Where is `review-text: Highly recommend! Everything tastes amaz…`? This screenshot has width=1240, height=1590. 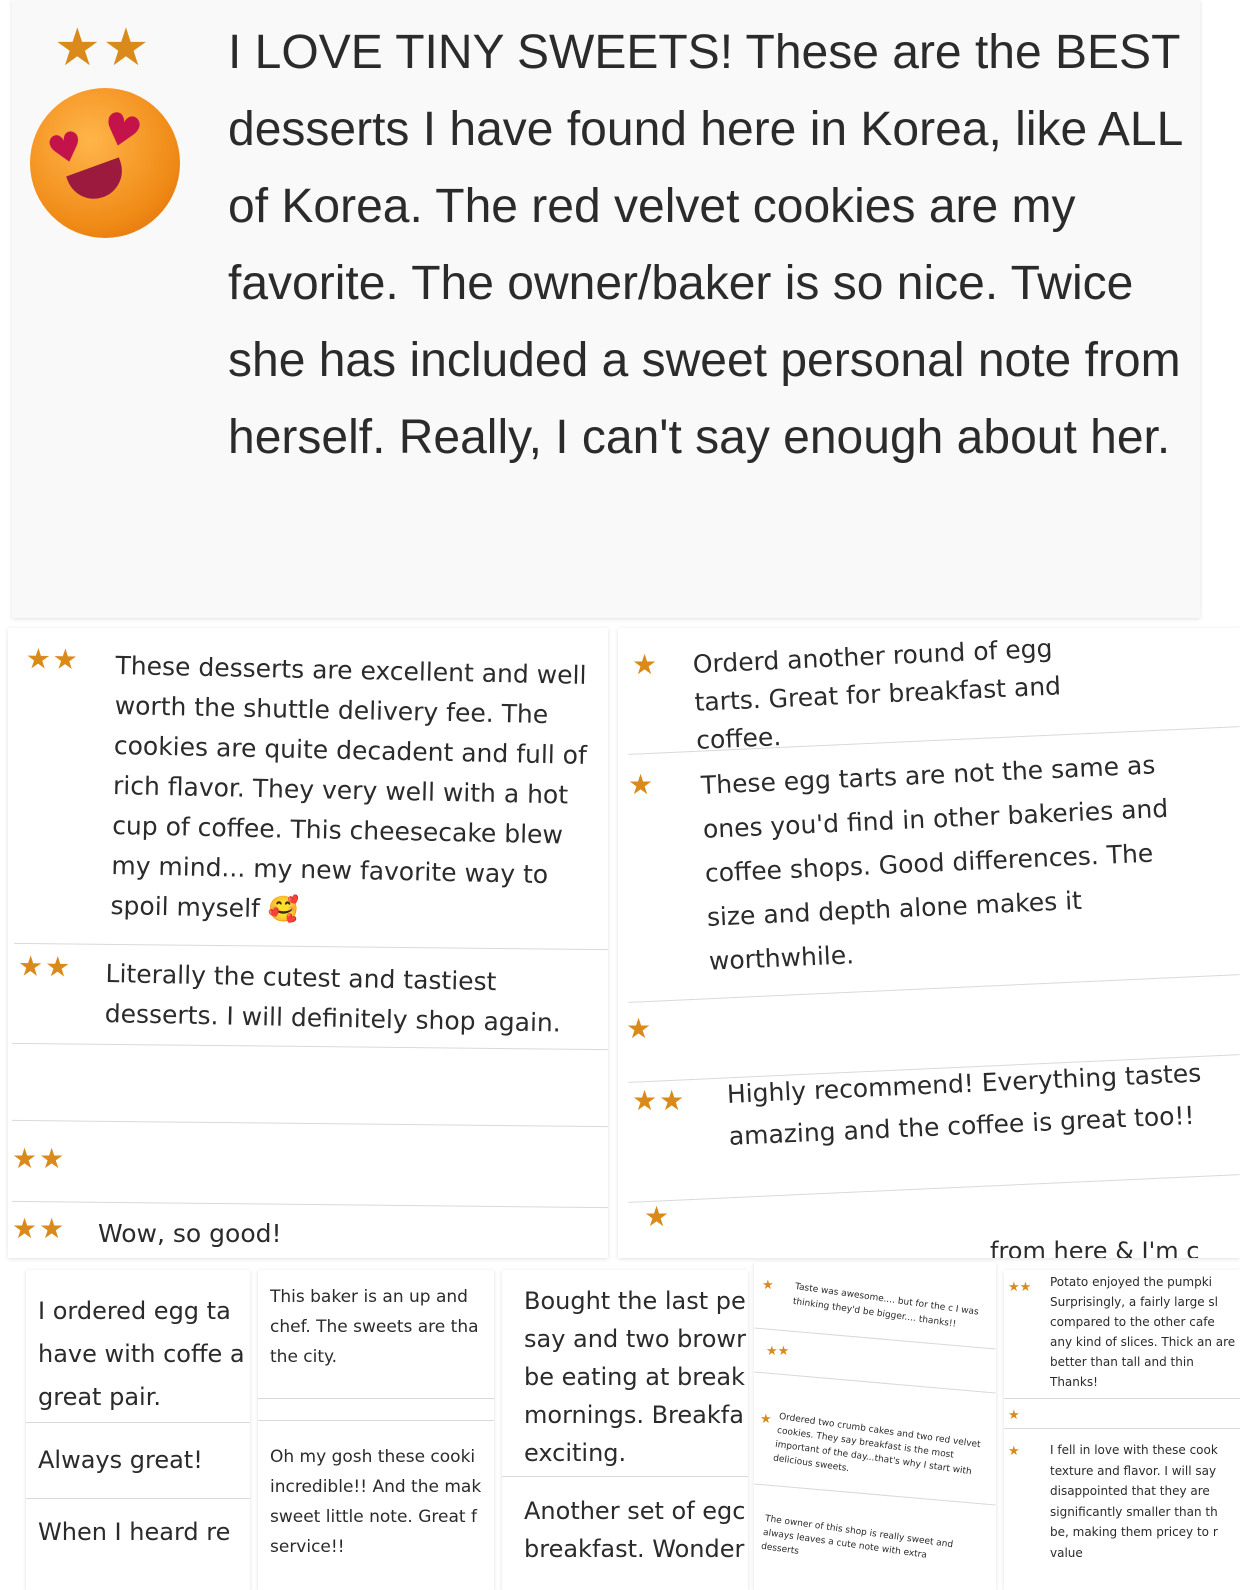 review-text: Highly recommend! Everything tastes amaz… is located at coordinates (964, 1104).